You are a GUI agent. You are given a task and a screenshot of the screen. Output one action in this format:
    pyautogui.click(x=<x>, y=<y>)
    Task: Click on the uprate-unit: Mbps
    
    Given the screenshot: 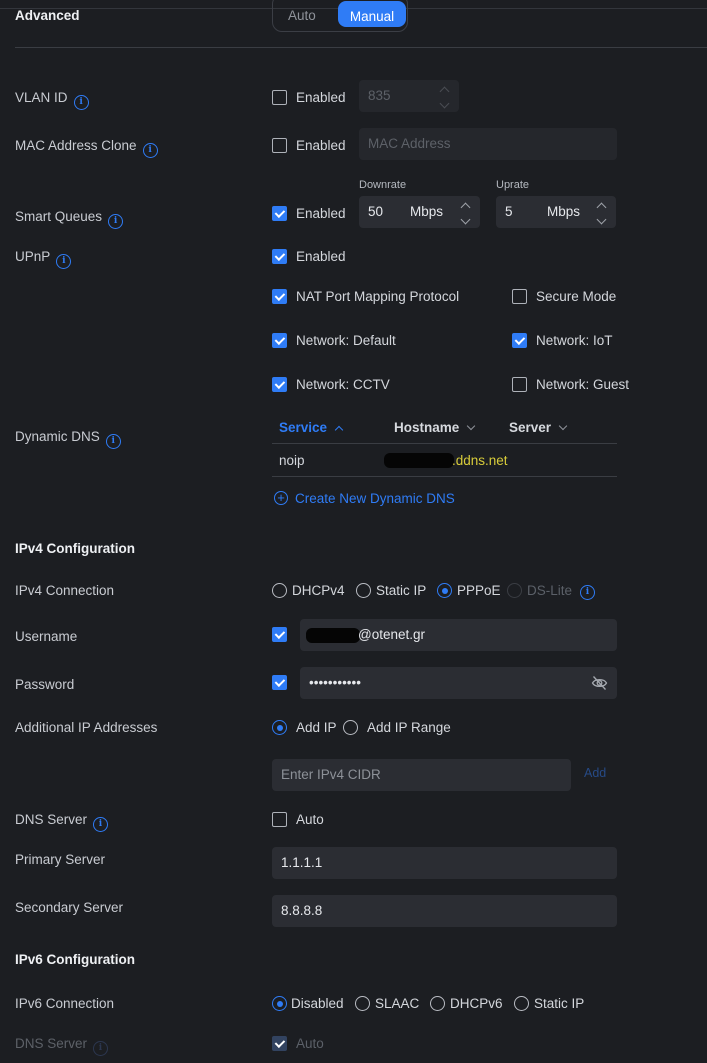 What is the action you would take?
    pyautogui.click(x=564, y=211)
    